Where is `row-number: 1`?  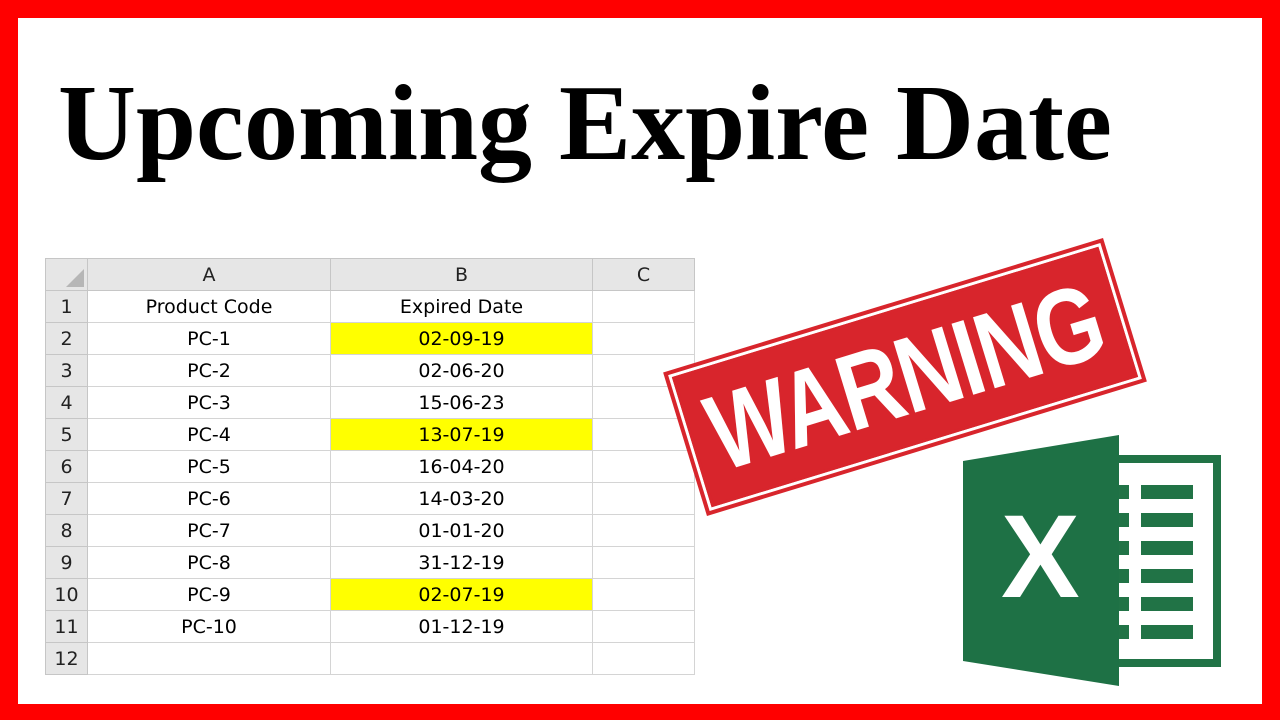 row-number: 1 is located at coordinates (66, 306).